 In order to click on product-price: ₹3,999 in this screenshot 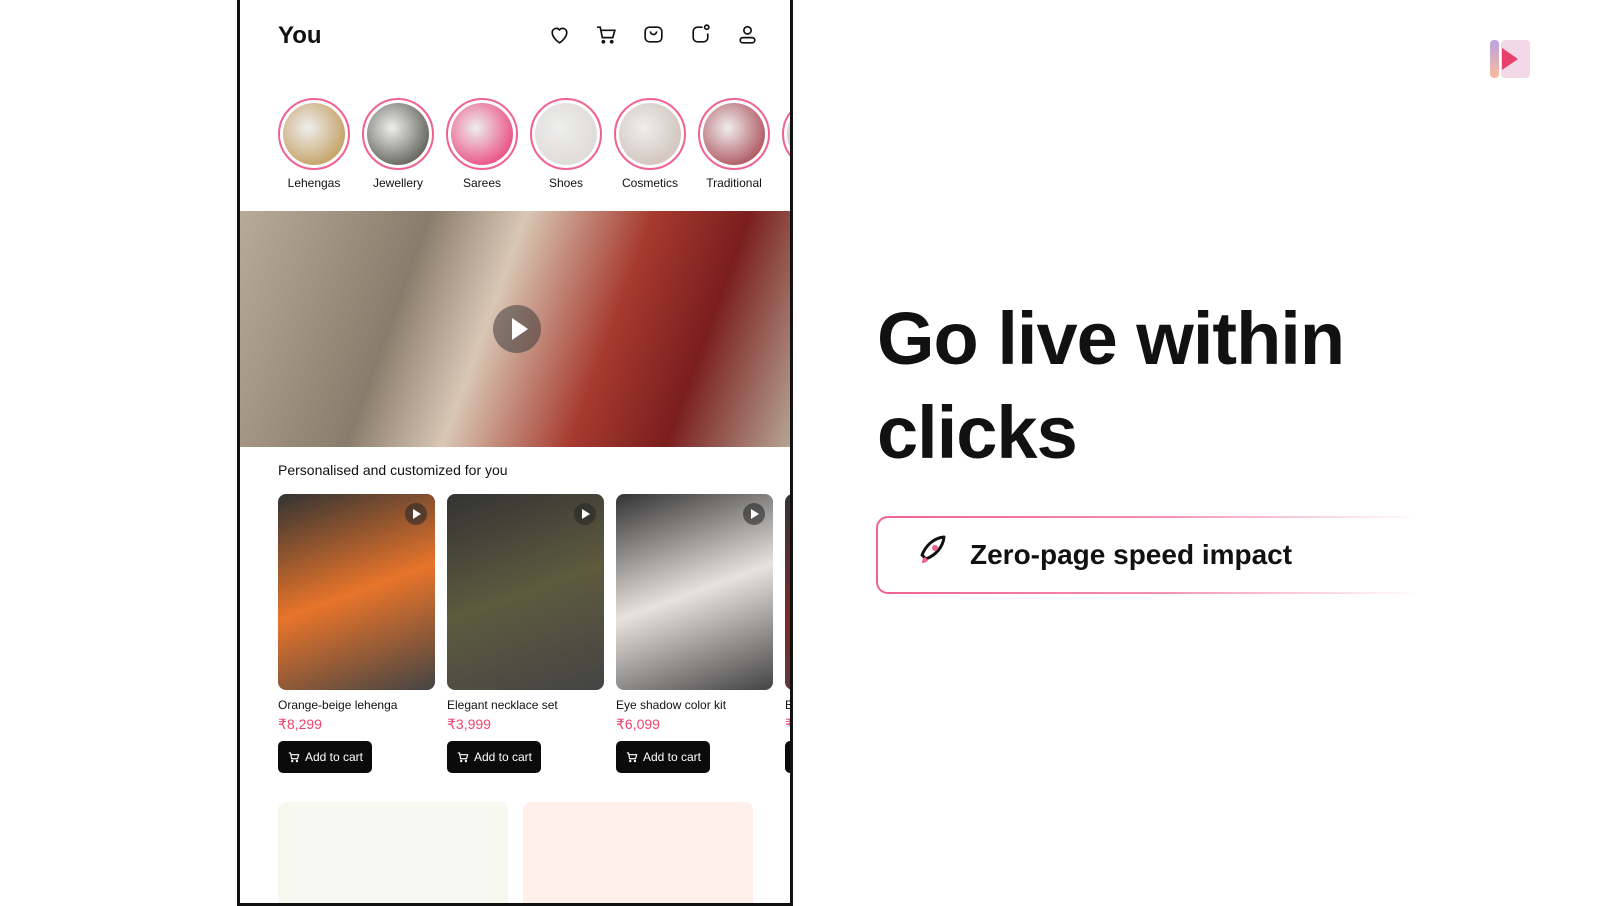, I will do `click(469, 724)`.